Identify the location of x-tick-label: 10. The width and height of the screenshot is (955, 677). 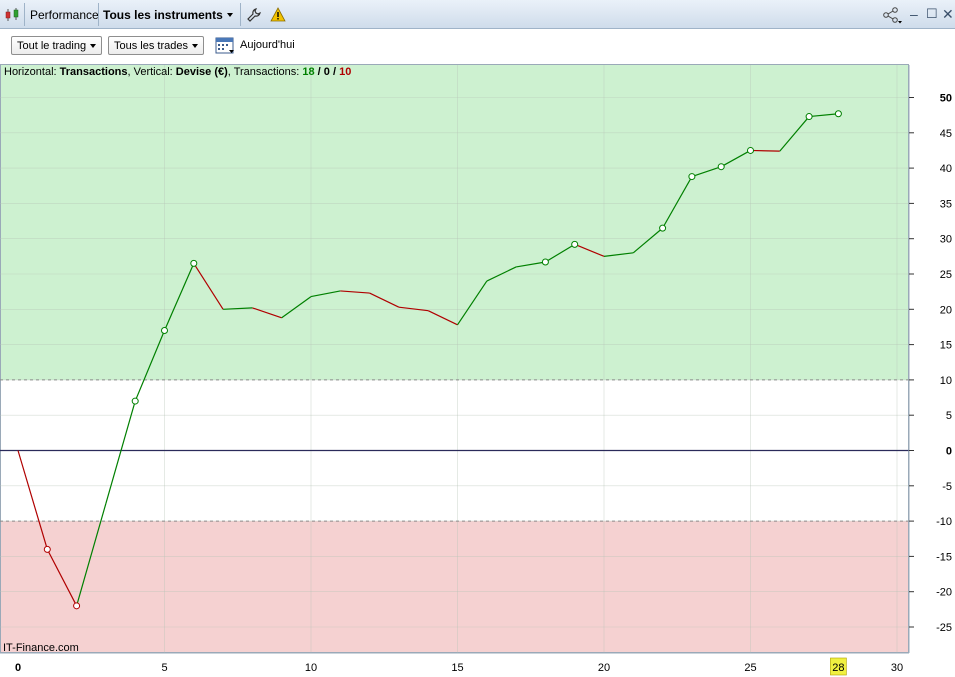
(311, 668).